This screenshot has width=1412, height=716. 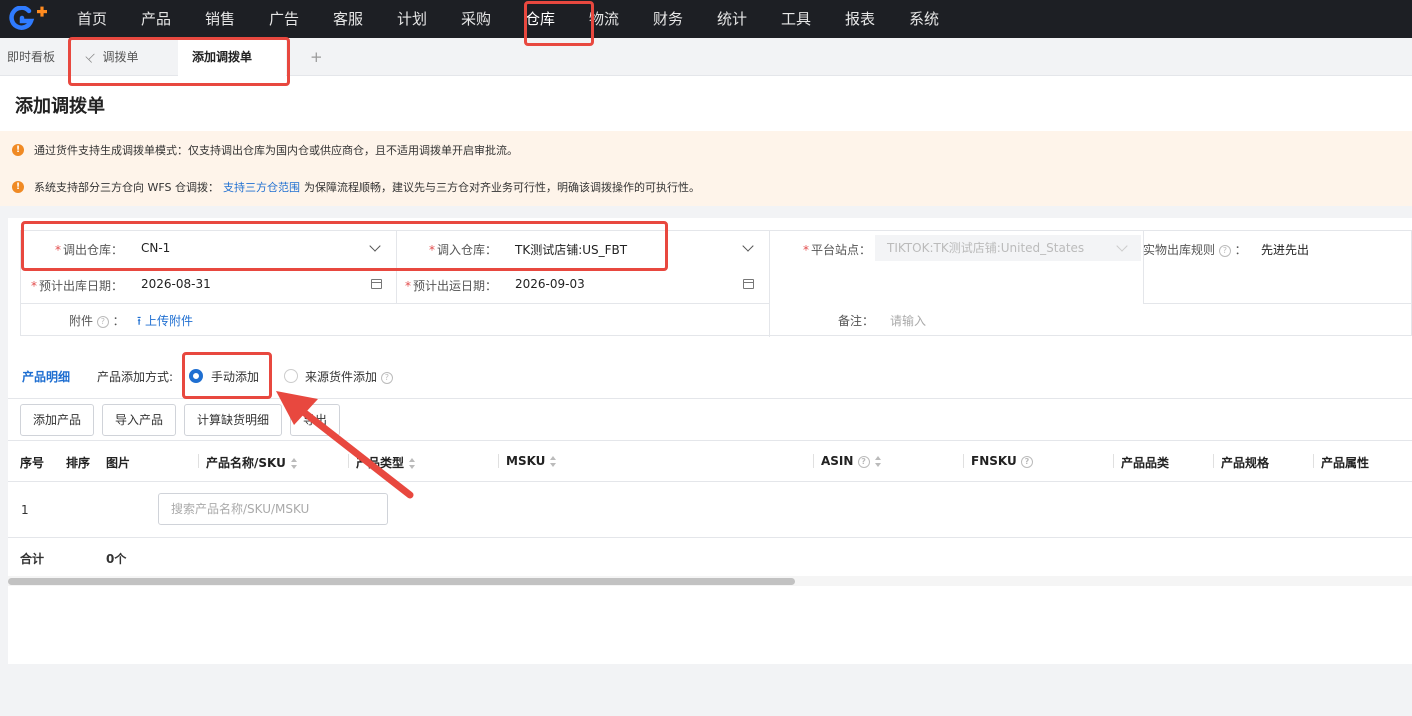 What do you see at coordinates (116, 559) in the screenshot?
I see `total-value: 0个` at bounding box center [116, 559].